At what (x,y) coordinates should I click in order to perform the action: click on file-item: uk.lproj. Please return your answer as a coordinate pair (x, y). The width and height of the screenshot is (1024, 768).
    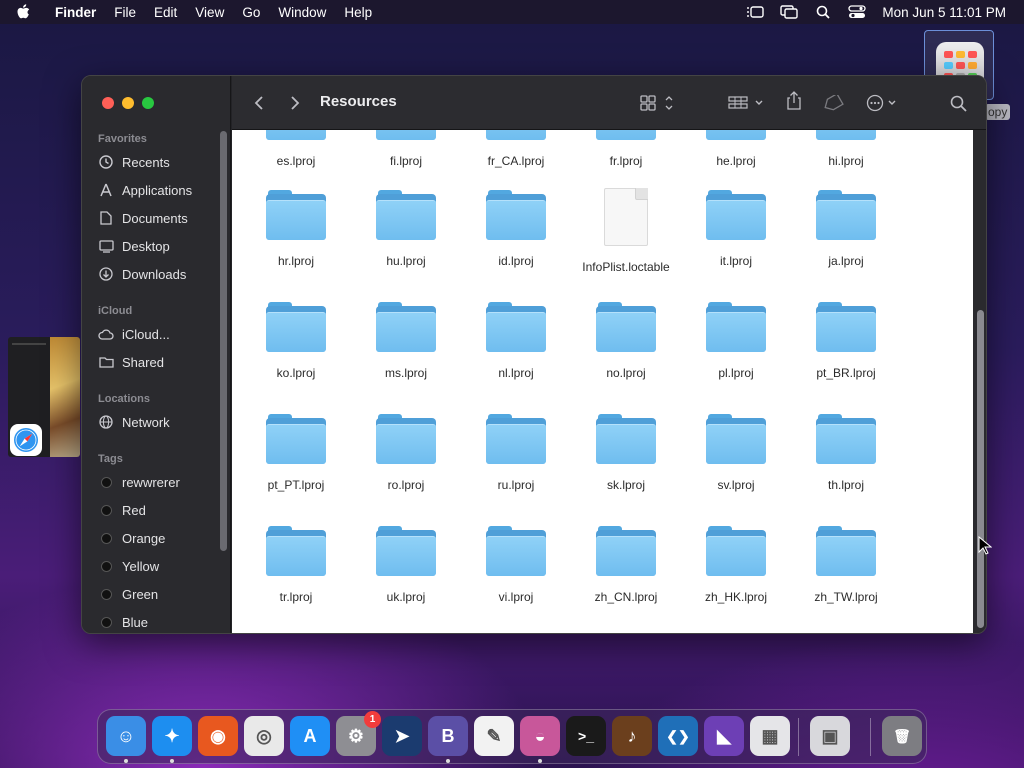
    Looking at the image, I should click on (406, 536).